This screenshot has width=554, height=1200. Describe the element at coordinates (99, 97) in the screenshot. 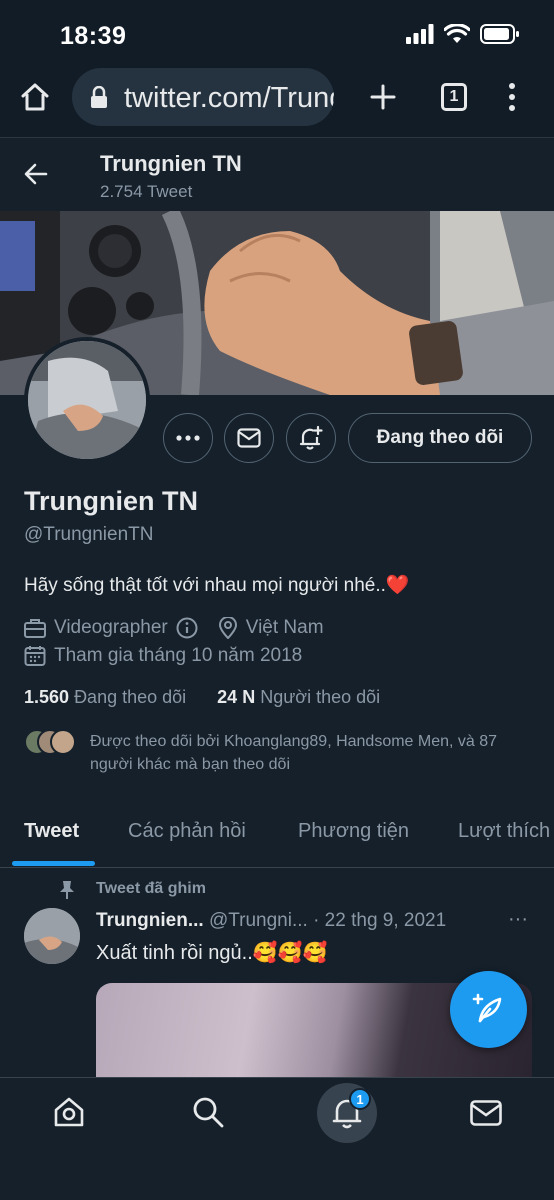

I see `lock-icon` at that location.